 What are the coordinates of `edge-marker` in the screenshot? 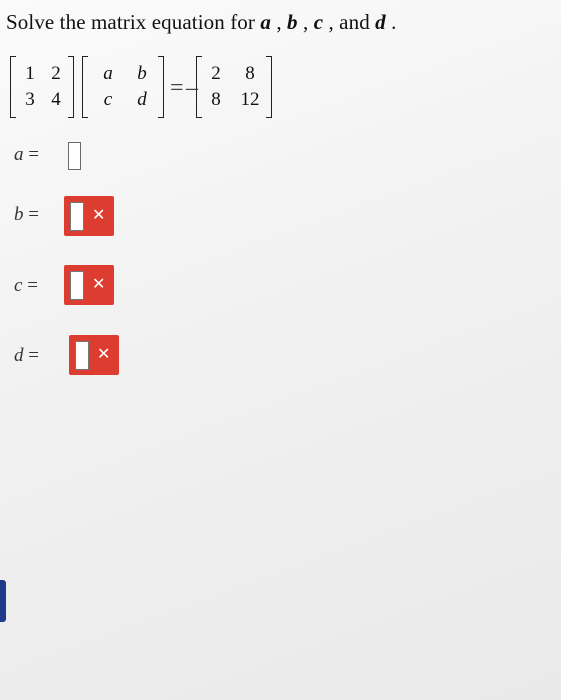 It's located at (3, 601).